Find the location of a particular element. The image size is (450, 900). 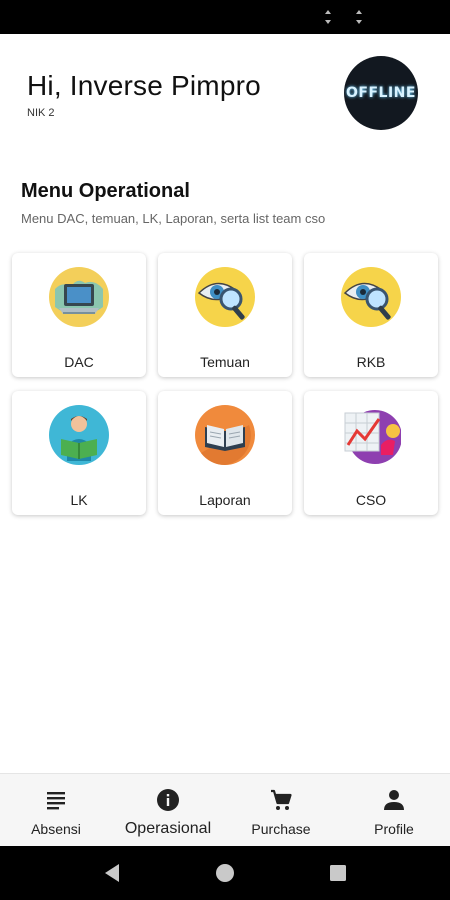

bottom-navigation: Absensi Operasional Purchase Profile is located at coordinates (225, 809).